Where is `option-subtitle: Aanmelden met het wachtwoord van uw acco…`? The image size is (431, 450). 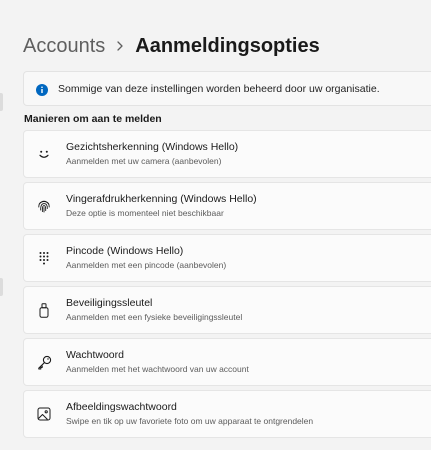
option-subtitle: Aanmelden met het wachtwoord van uw acco… is located at coordinates (157, 369).